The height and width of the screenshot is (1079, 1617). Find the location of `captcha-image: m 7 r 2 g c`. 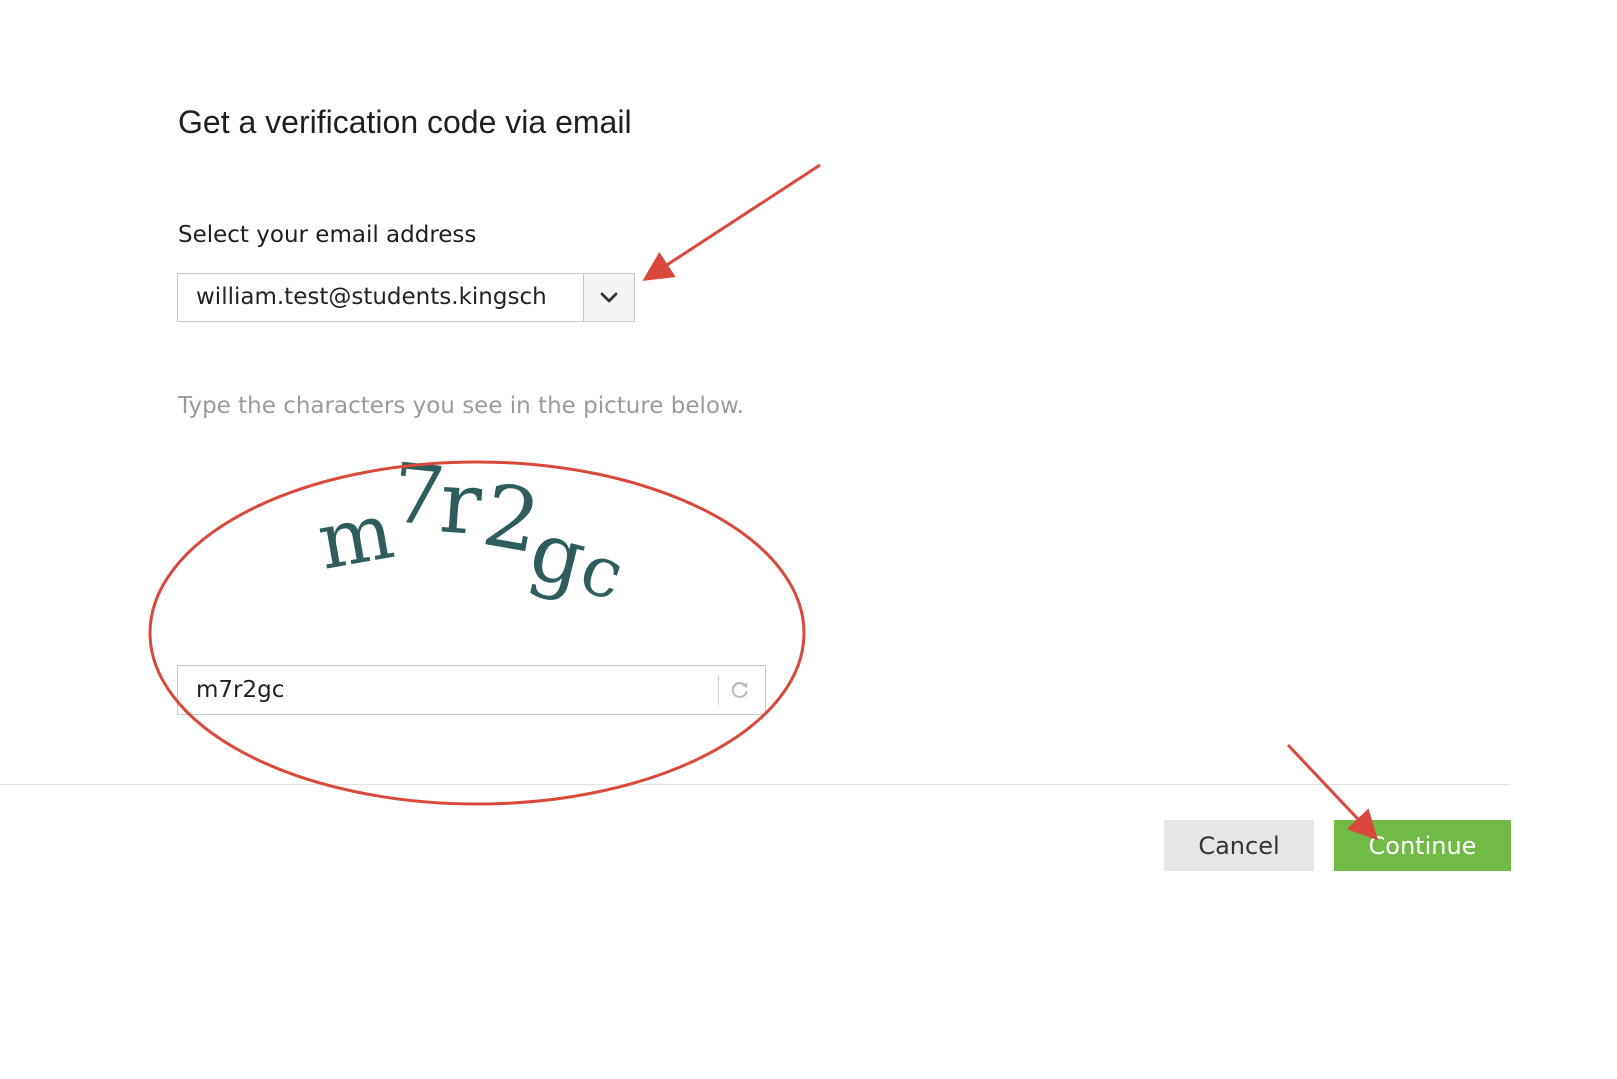

captcha-image: m 7 r 2 g c is located at coordinates (473, 536).